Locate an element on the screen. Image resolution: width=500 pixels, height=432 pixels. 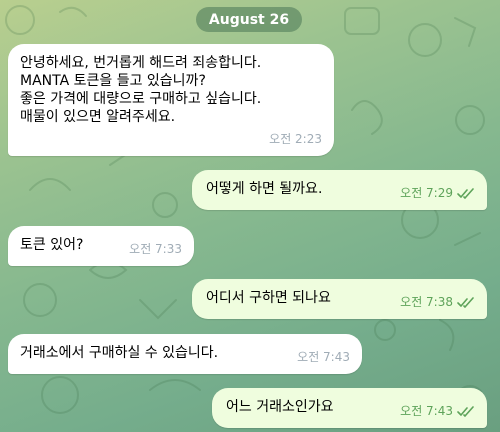
message-bubble-outgoing: 어디서 구하면 되나요 오전 7:38 is located at coordinates (339, 299).